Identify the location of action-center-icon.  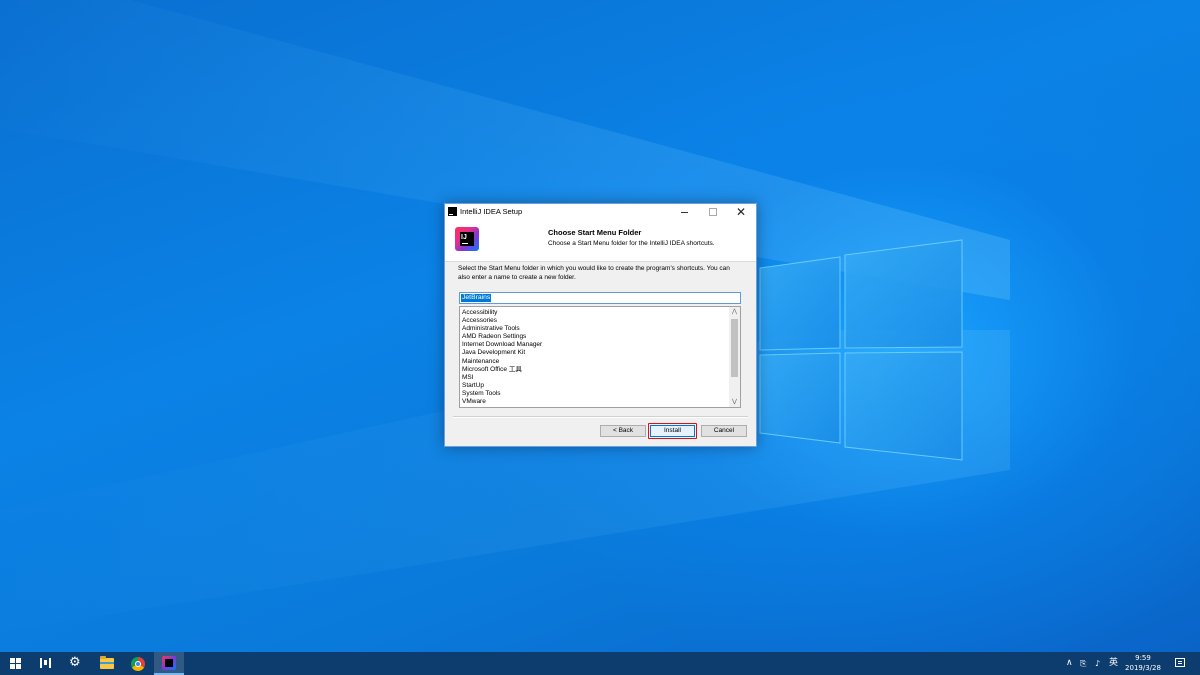
(1180, 662).